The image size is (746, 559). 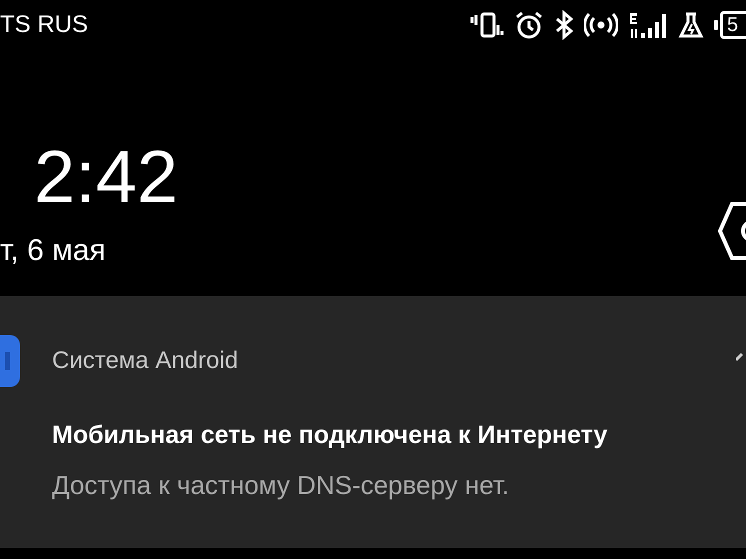 I want to click on notification-body: Доступа к частному DNS-серверу нет., so click(x=281, y=485).